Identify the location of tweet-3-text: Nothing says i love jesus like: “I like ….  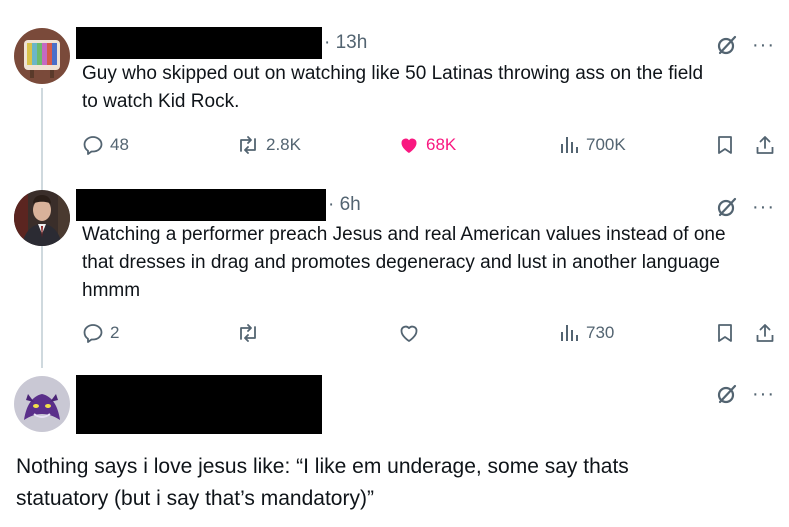
(396, 483).